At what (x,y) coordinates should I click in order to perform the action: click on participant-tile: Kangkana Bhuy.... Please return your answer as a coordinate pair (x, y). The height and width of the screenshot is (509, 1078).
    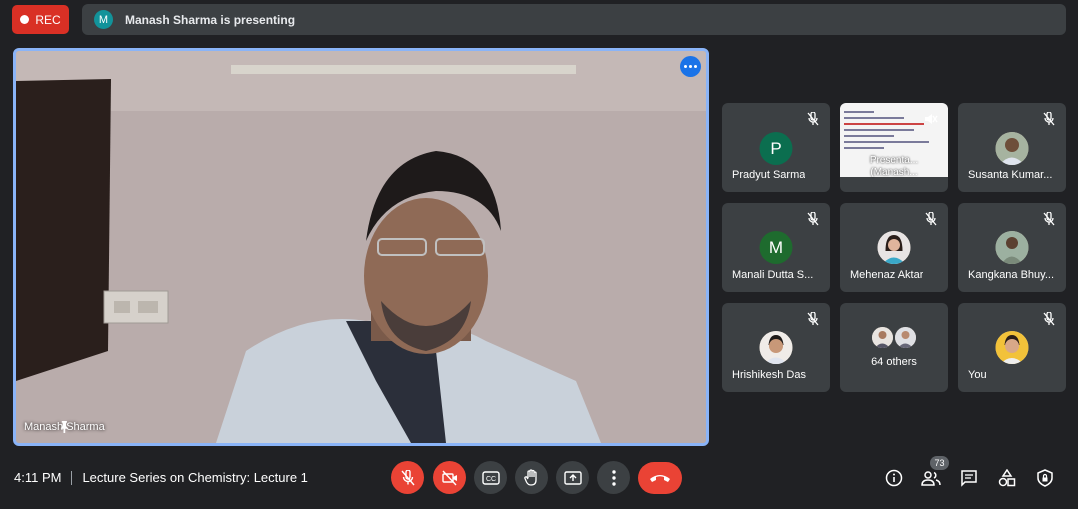
    Looking at the image, I should click on (1012, 247).